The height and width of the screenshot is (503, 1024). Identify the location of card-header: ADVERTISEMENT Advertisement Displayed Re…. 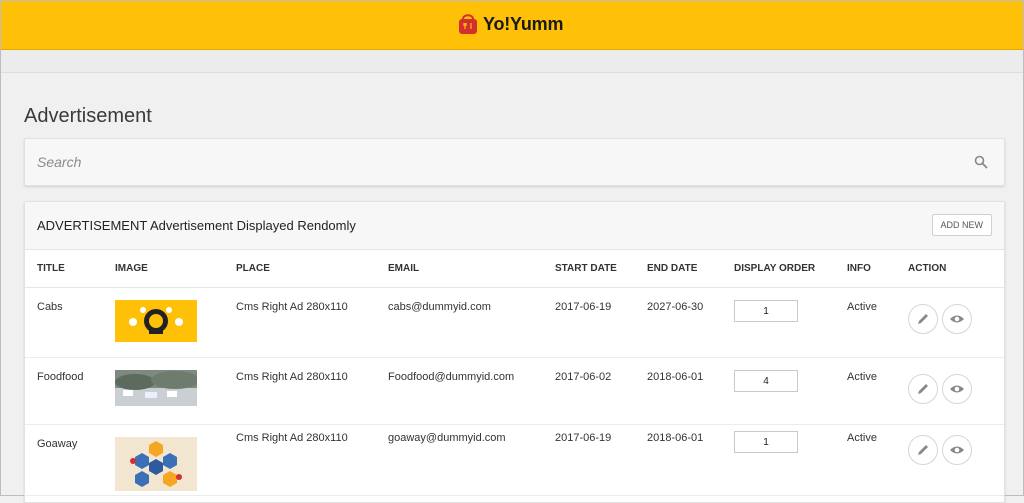
(514, 226).